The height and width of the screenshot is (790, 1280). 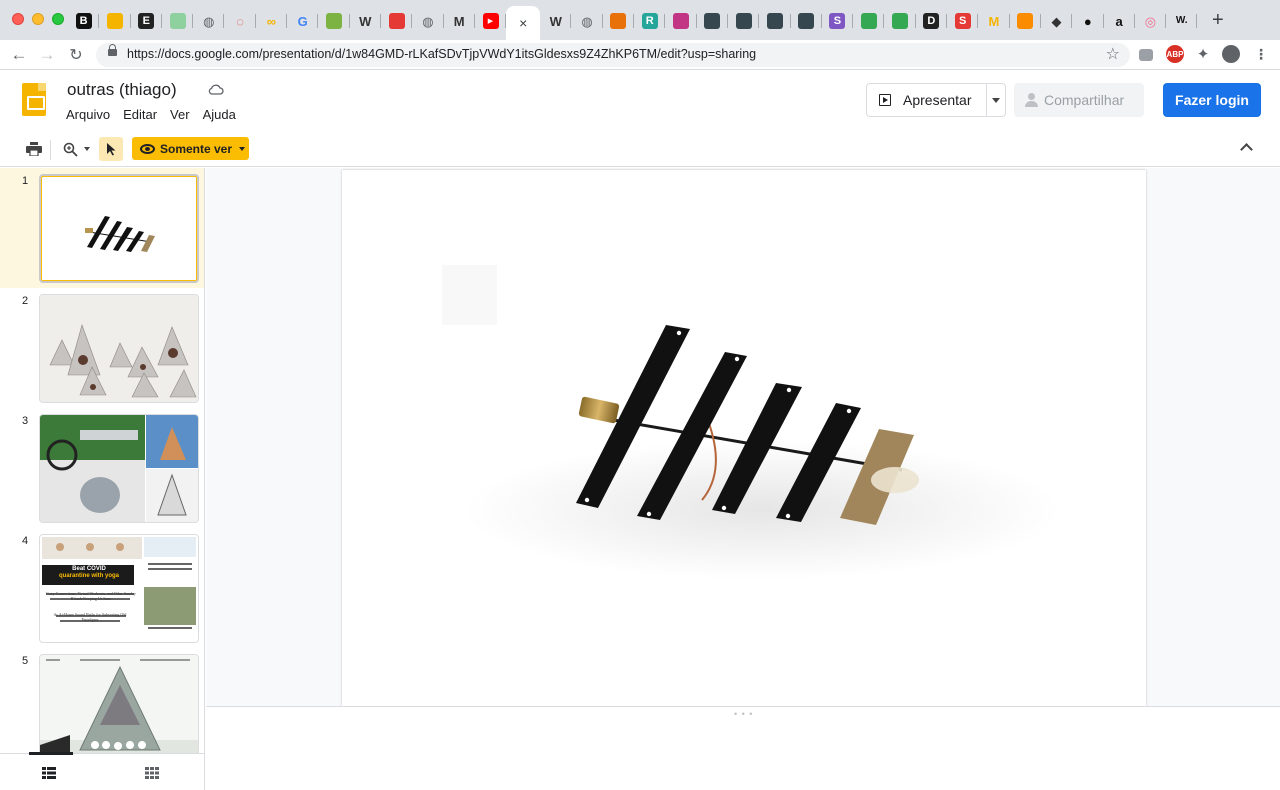 I want to click on close-window-button, so click(x=18, y=19).